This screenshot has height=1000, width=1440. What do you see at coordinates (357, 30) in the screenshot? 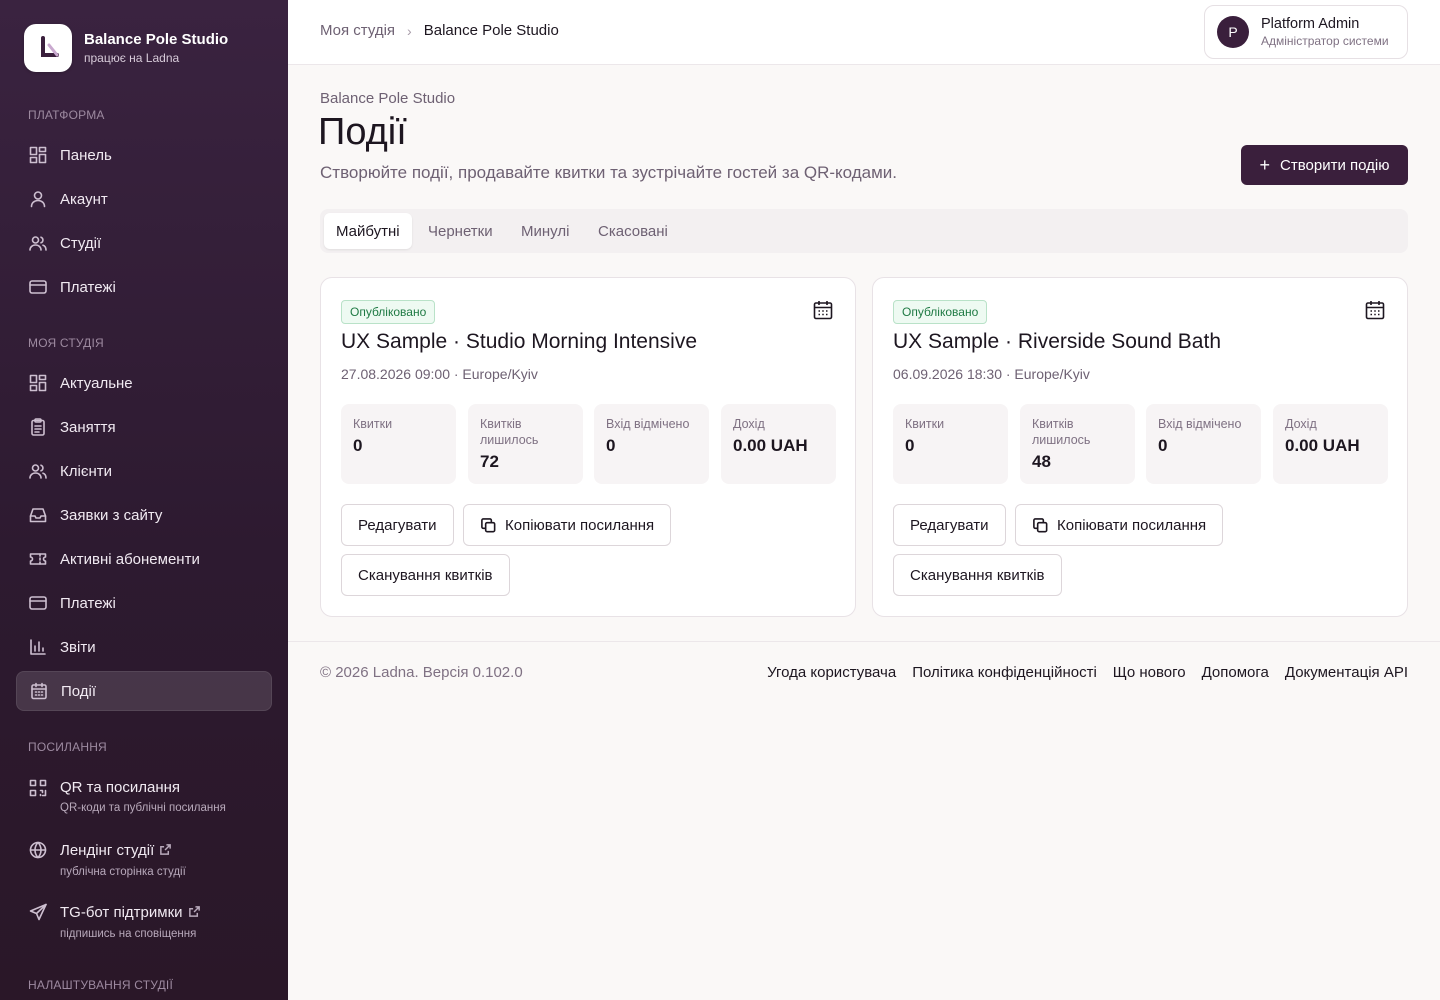
I see `breadcrumb-parent: Моя студія` at bounding box center [357, 30].